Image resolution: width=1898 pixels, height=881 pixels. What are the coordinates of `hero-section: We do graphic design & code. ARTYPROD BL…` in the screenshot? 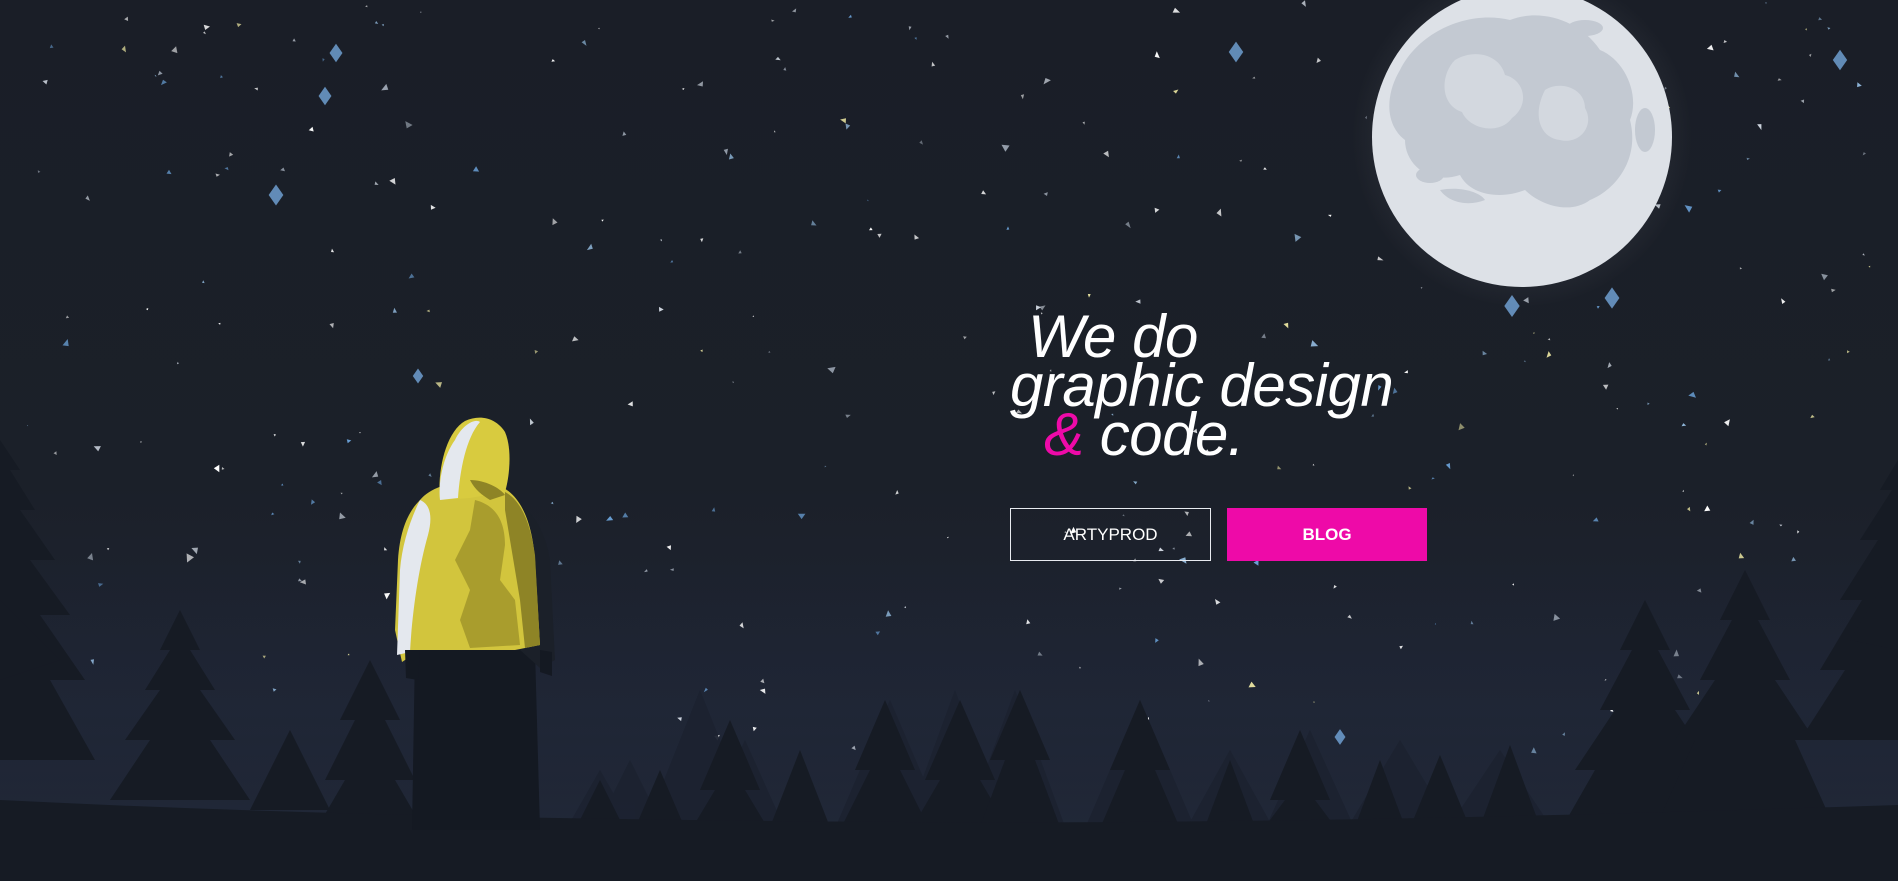 It's located at (1240, 434).